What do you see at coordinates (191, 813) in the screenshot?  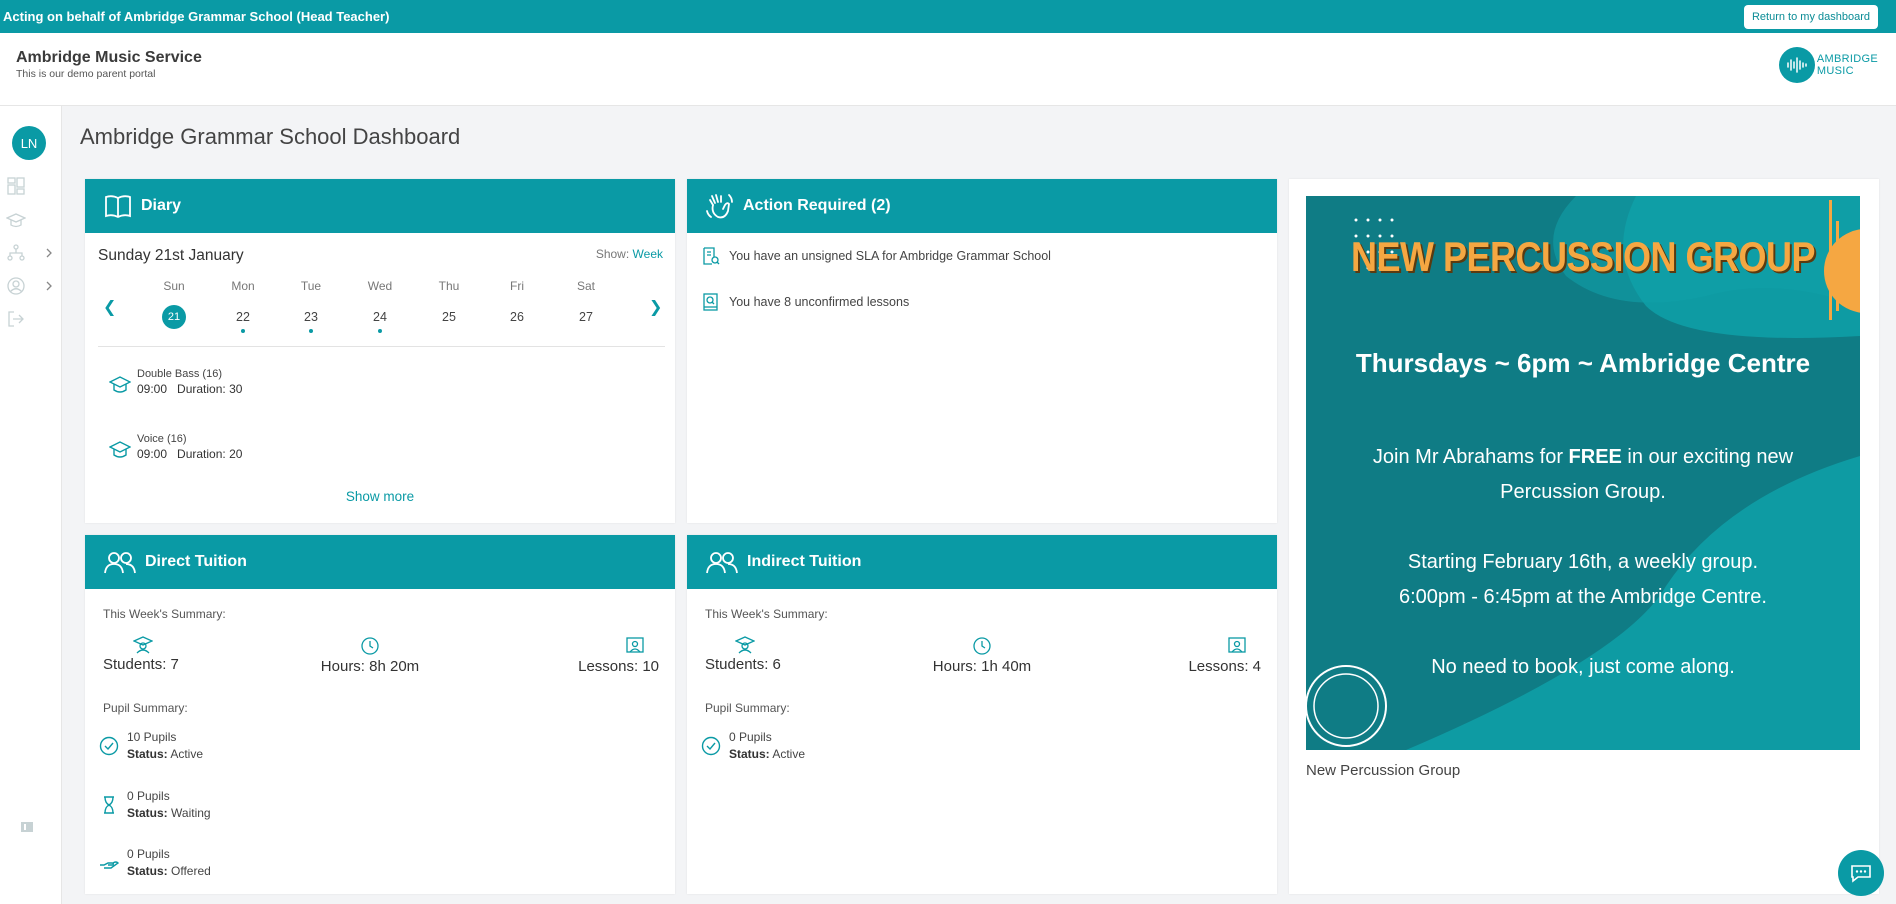 I see `status-value: Waiting` at bounding box center [191, 813].